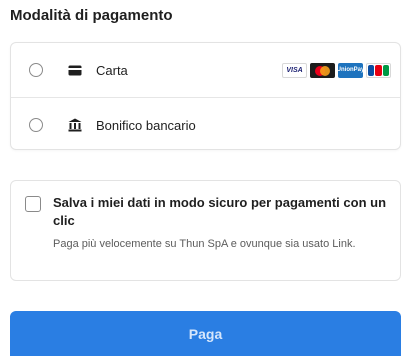  I want to click on pay-button: Paga, so click(205, 333).